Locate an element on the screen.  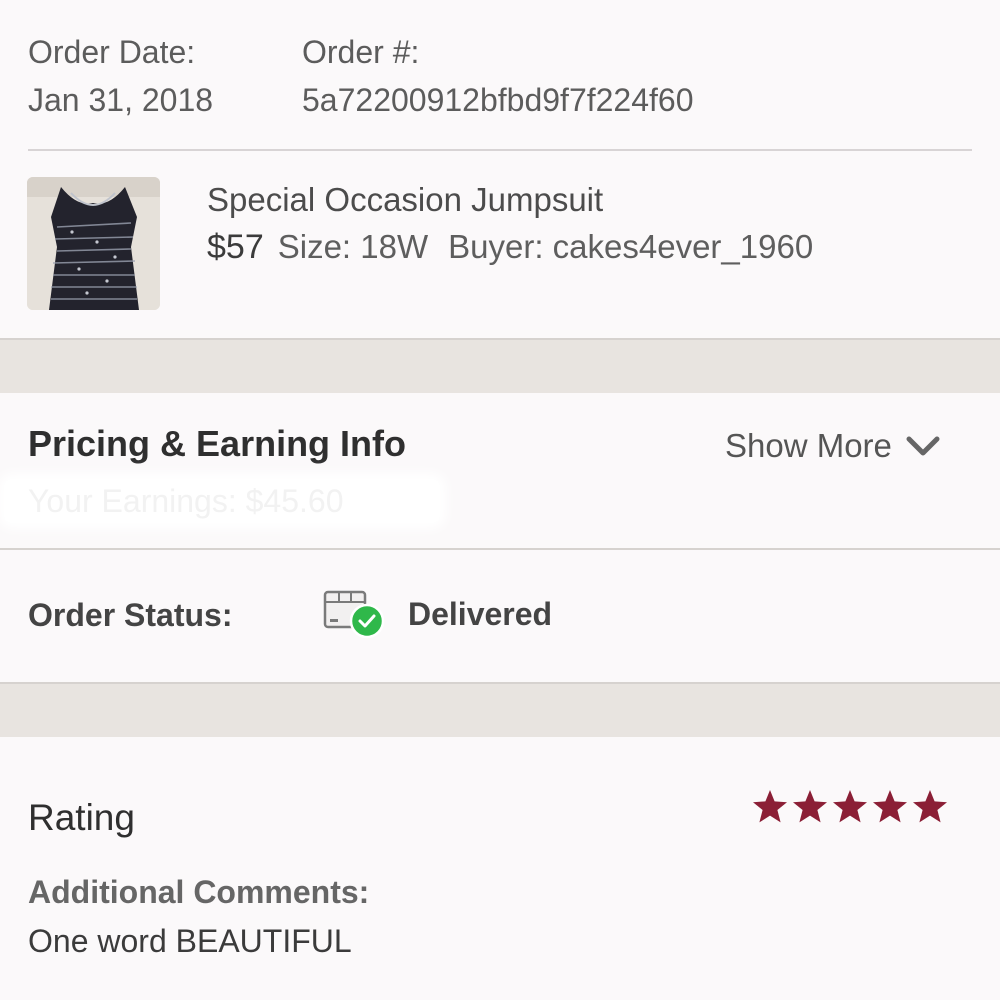
order-date-value: Jan 31, 2018 is located at coordinates (121, 100).